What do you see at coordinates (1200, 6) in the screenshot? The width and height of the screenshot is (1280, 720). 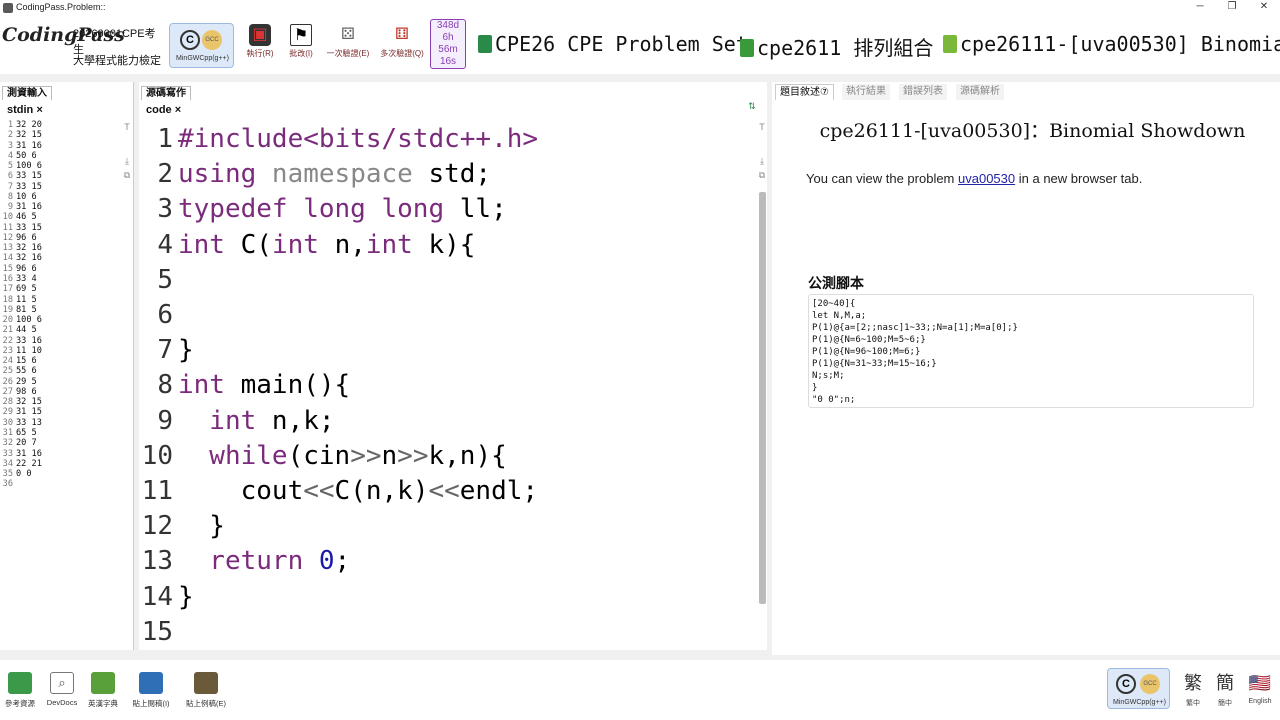 I see `minimize-button: ─` at bounding box center [1200, 6].